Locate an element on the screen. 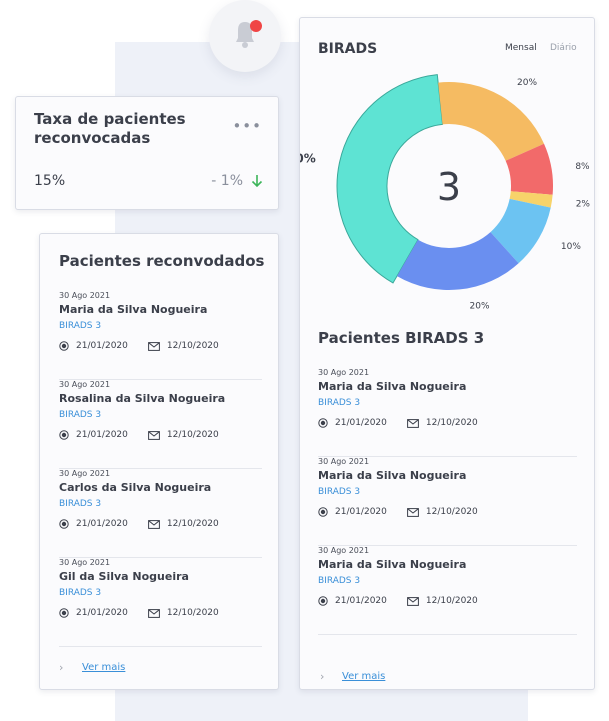  donut-slice-label: 8% is located at coordinates (582, 167).